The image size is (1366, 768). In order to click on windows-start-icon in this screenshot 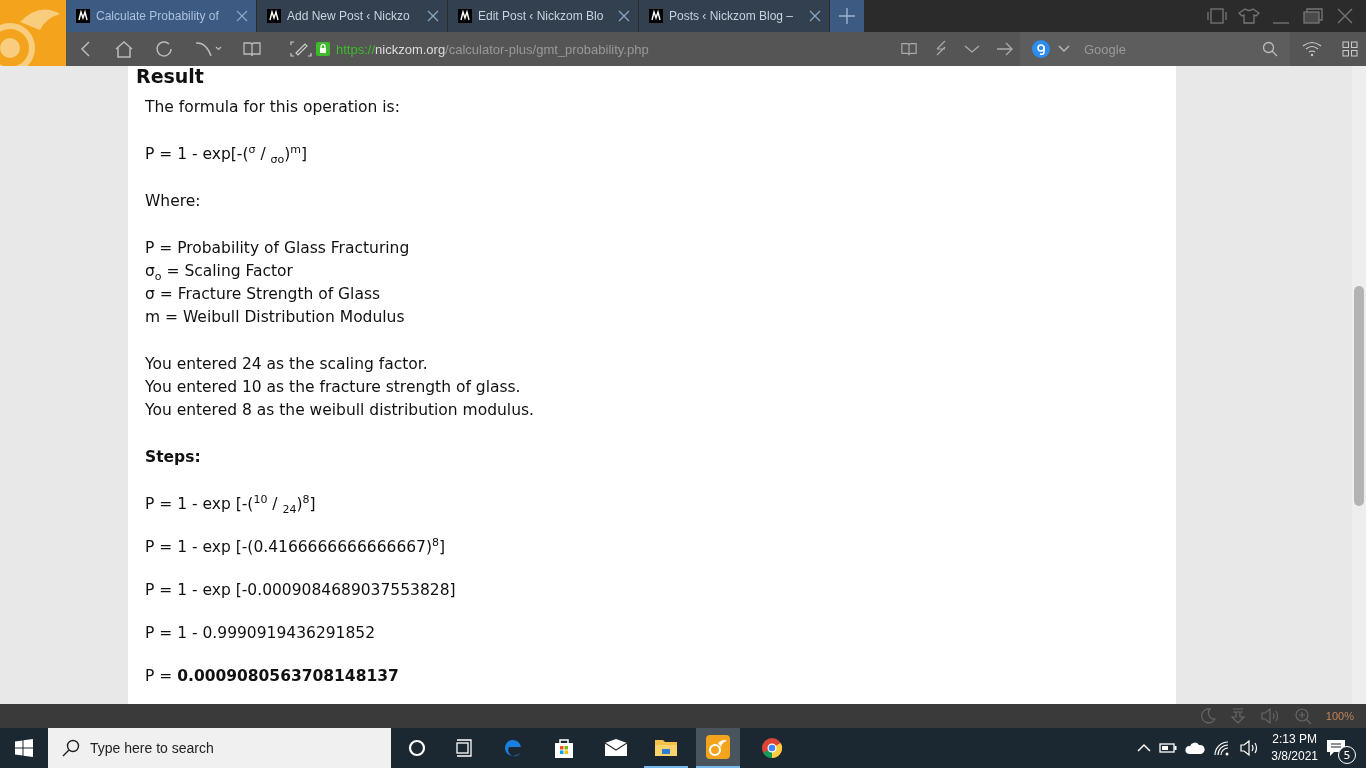, I will do `click(24, 748)`.